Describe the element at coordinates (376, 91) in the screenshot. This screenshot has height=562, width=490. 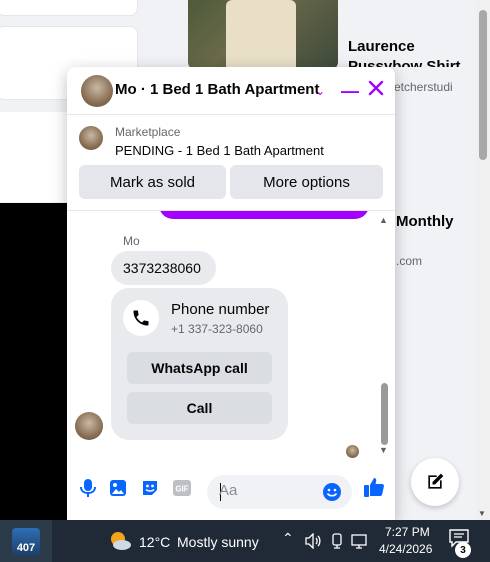
I see `close-icon` at that location.